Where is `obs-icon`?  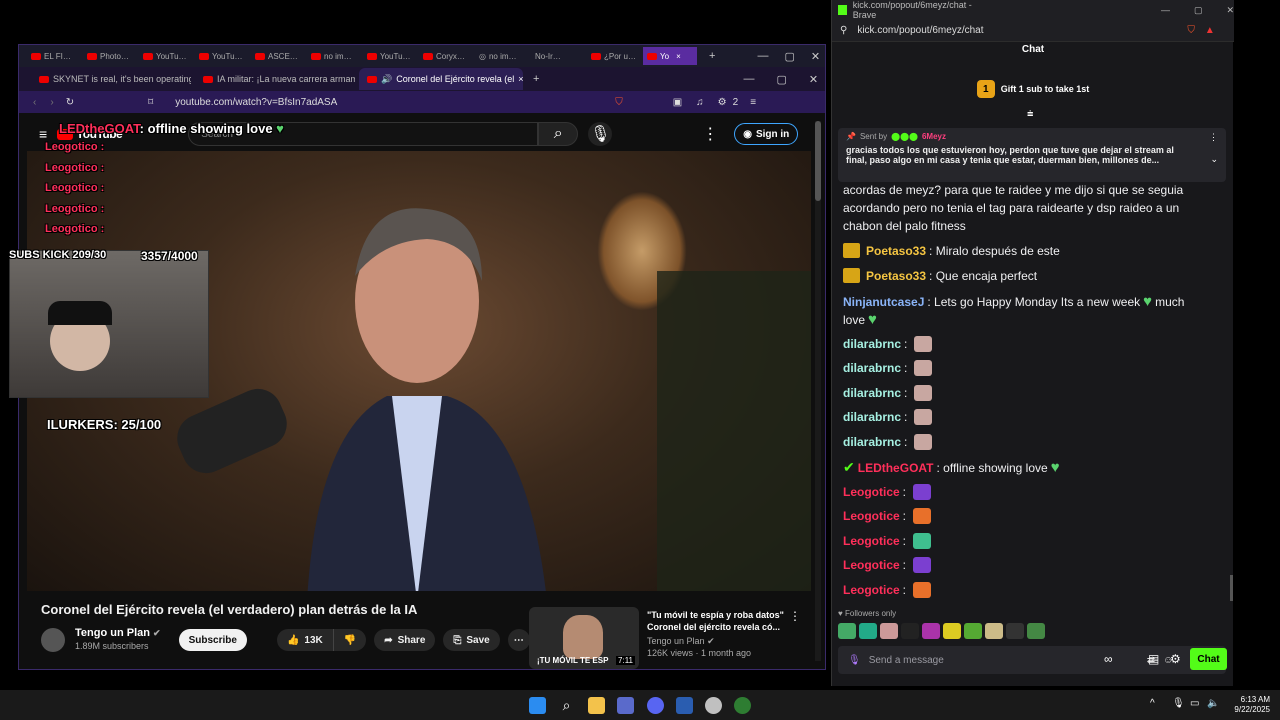
obs-icon is located at coordinates (713, 705).